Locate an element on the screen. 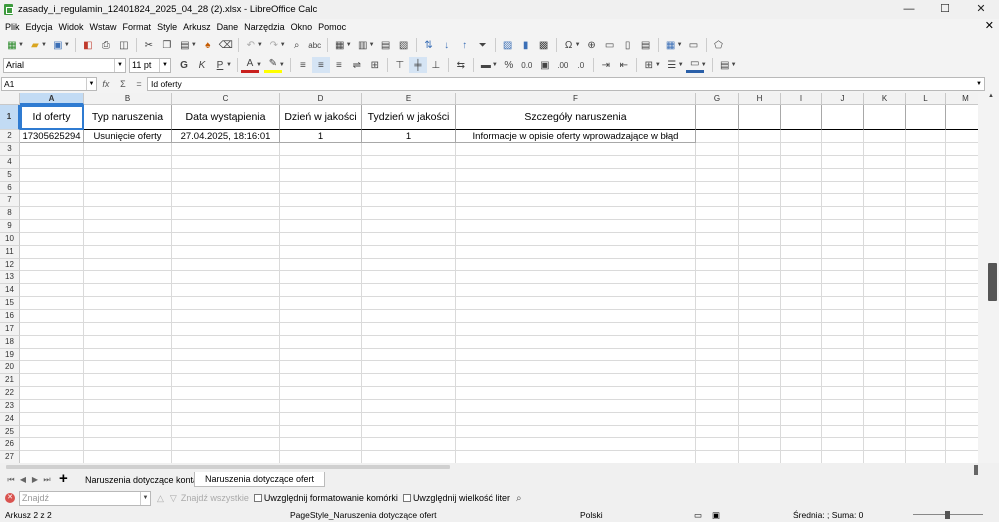 Image resolution: width=999 pixels, height=522 pixels. cell-b6 is located at coordinates (128, 188).